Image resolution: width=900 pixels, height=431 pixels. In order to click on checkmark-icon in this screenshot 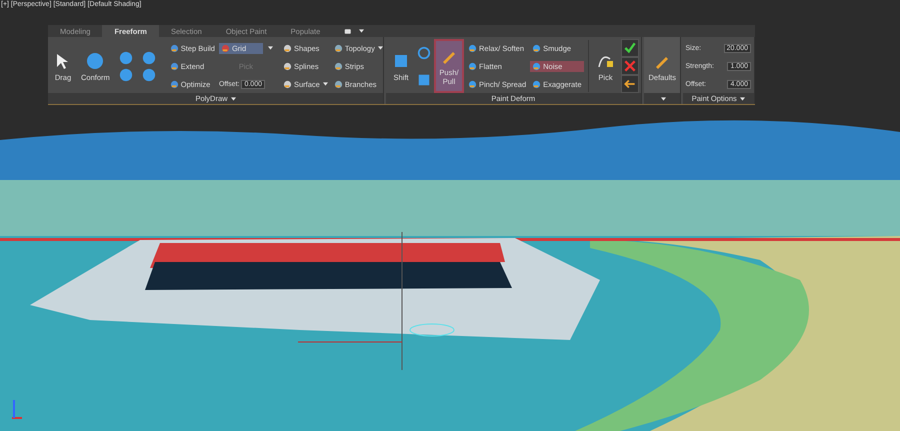, I will do `click(629, 48)`.